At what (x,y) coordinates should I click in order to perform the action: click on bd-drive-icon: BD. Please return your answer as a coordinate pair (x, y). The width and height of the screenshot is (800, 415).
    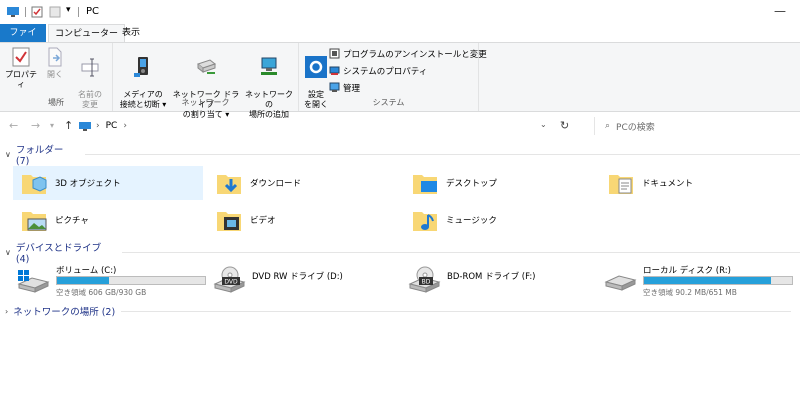
    Looking at the image, I should click on (424, 279).